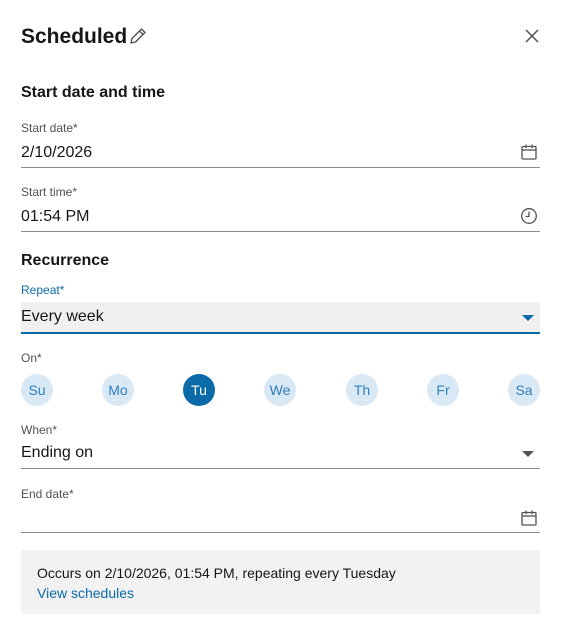  What do you see at coordinates (49, 192) in the screenshot?
I see `start-time-label: Start time*` at bounding box center [49, 192].